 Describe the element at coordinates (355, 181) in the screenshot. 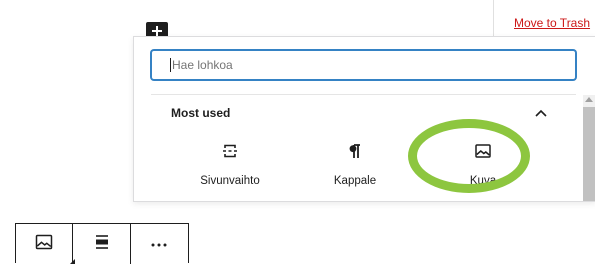

I see `block-label: Kappale` at that location.